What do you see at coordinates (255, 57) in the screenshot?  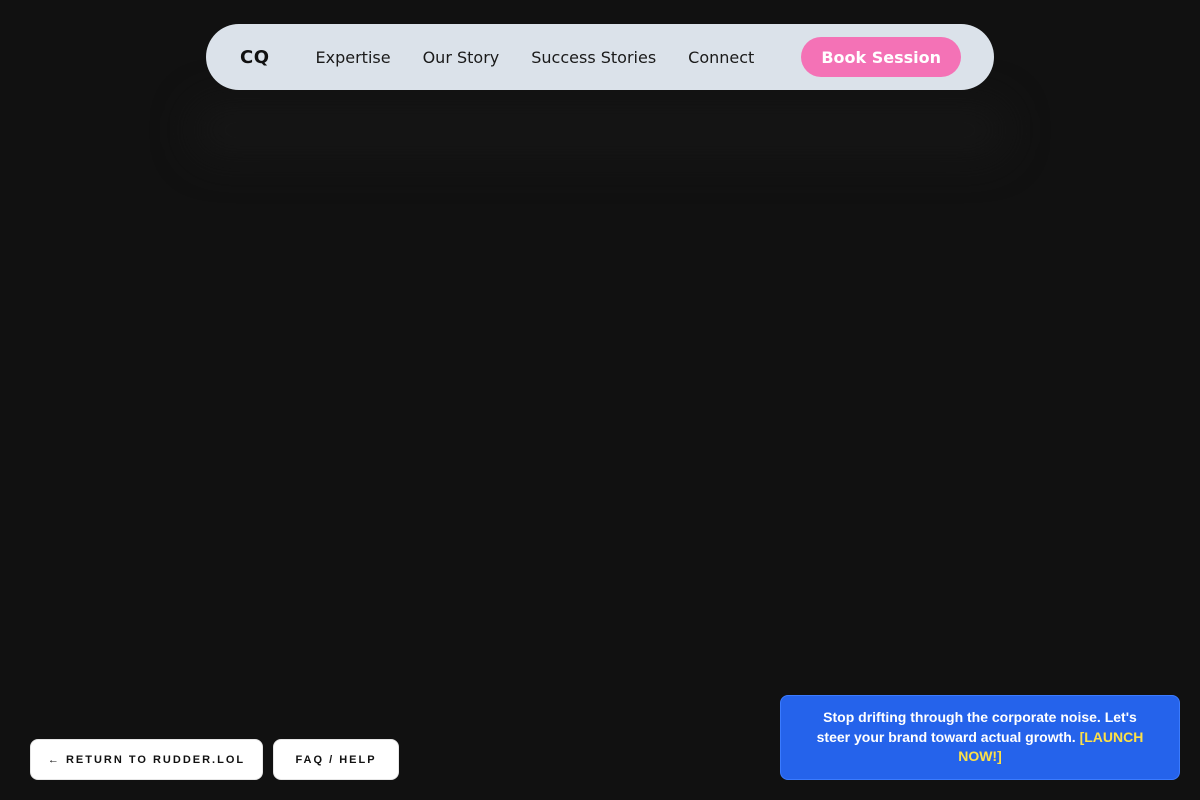 I see `brand-logo: CQ` at bounding box center [255, 57].